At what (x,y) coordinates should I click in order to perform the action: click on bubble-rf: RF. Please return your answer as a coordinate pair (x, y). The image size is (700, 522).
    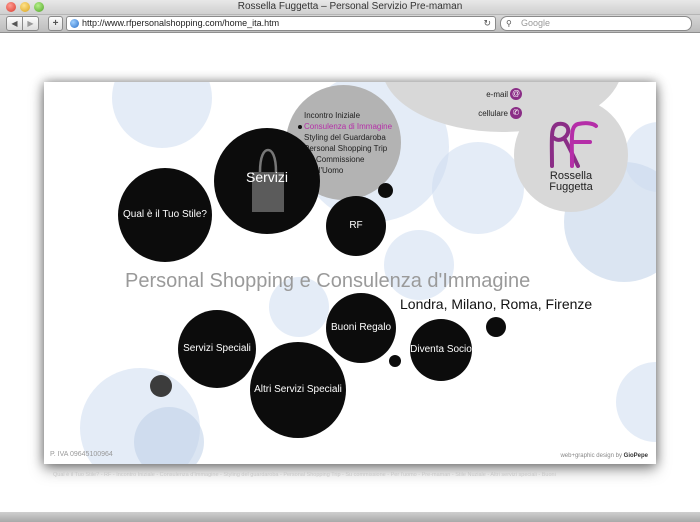
    Looking at the image, I should click on (356, 226).